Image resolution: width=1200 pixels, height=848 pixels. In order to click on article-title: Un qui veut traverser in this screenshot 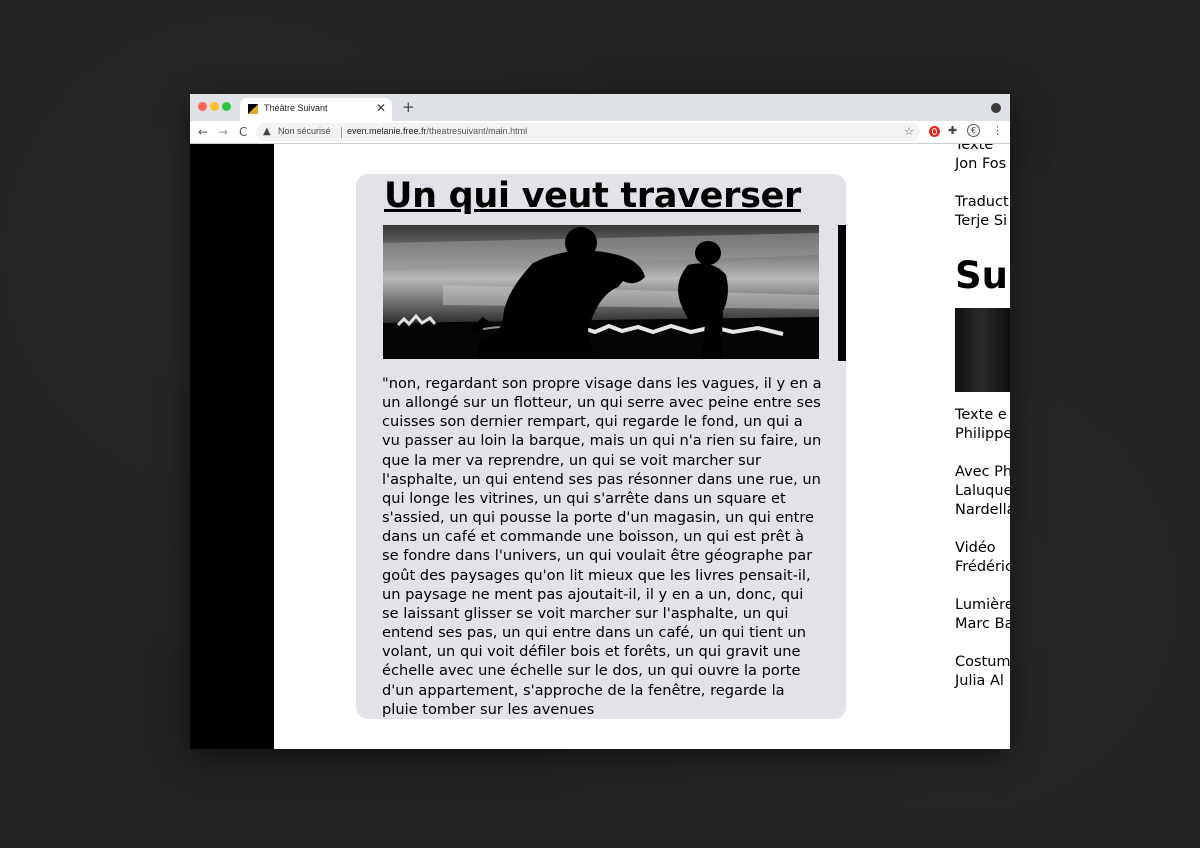, I will do `click(592, 196)`.